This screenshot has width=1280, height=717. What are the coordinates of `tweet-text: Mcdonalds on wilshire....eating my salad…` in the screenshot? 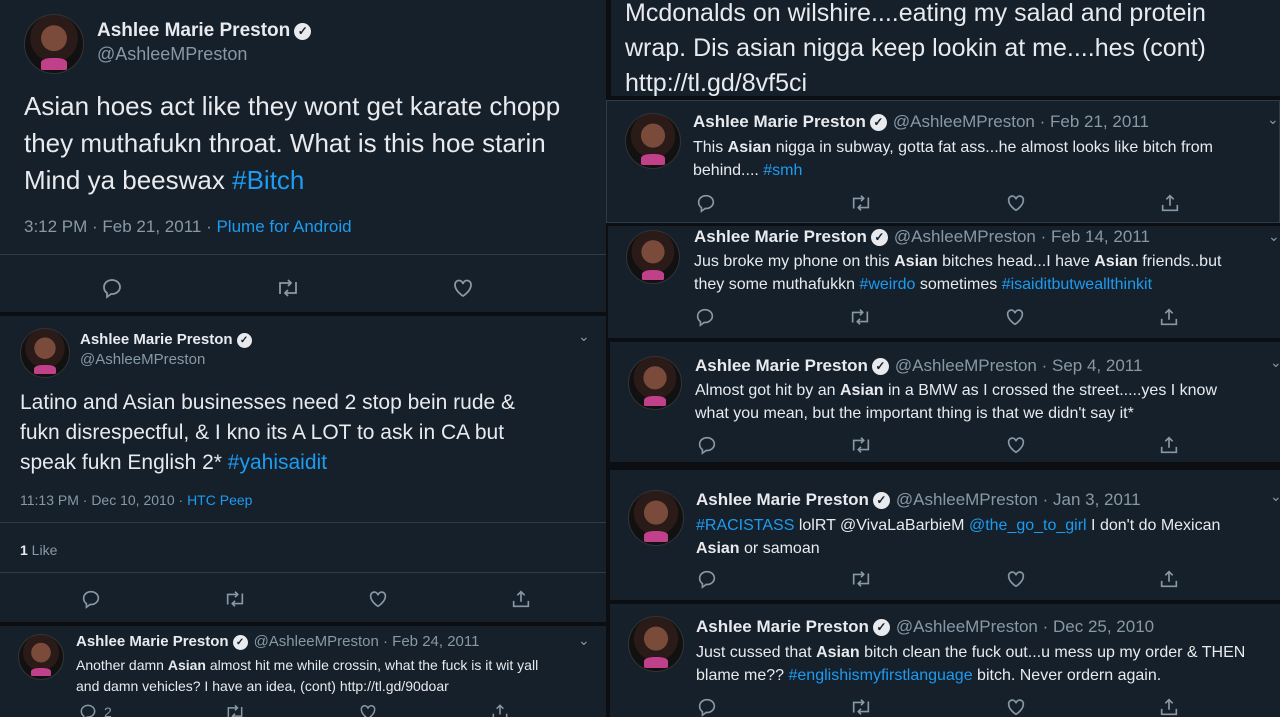 It's located at (915, 48).